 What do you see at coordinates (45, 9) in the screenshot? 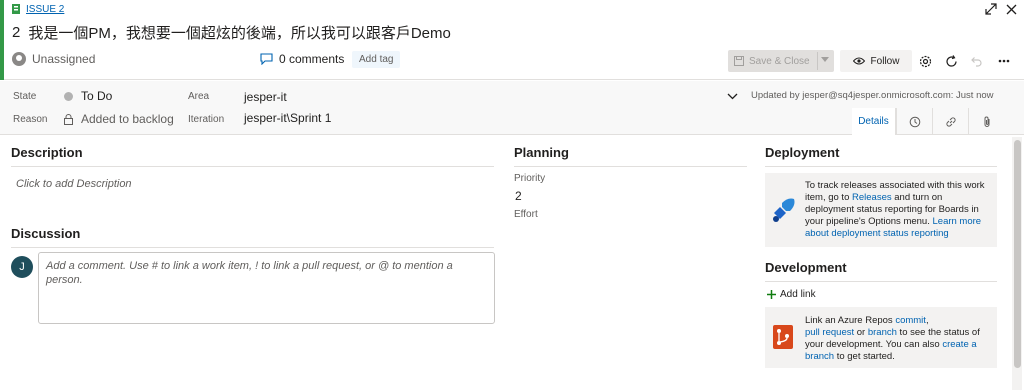
I see `work-item-type-link: ISSUE 2` at bounding box center [45, 9].